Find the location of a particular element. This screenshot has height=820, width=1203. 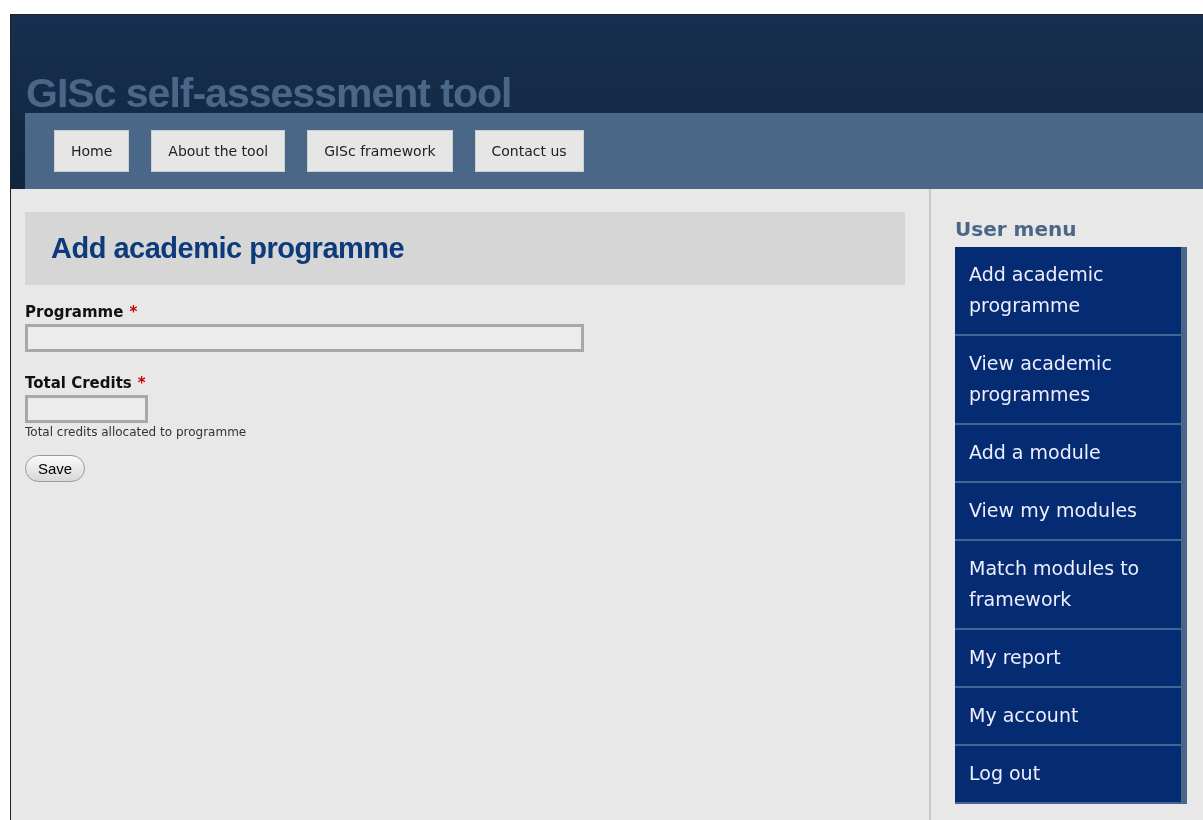

menu-item: My account is located at coordinates (1068, 717).